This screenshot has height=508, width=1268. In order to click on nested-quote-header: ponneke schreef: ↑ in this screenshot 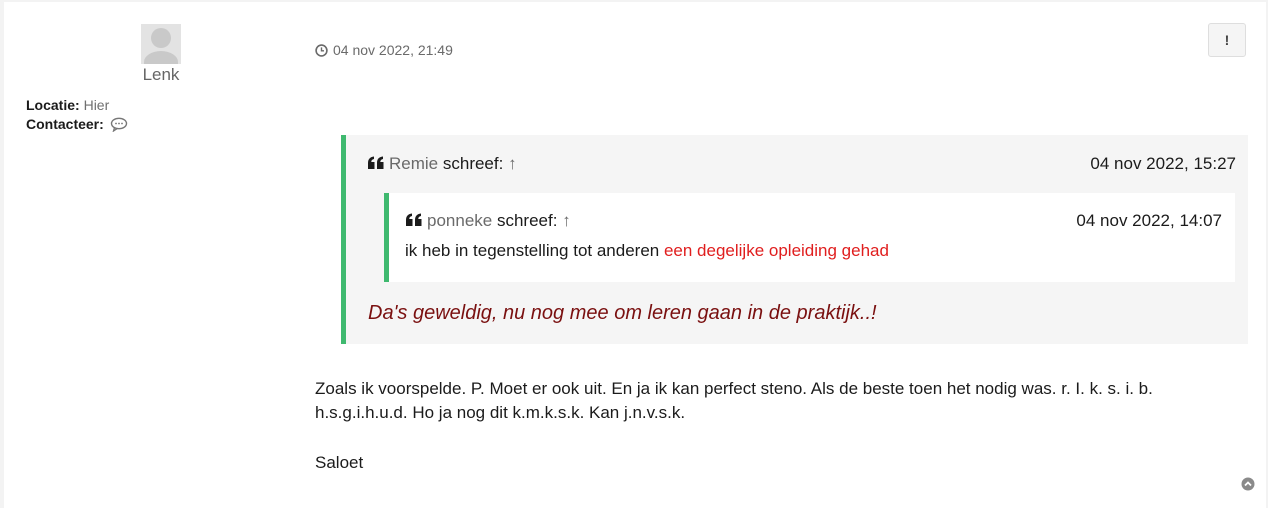, I will do `click(488, 221)`.